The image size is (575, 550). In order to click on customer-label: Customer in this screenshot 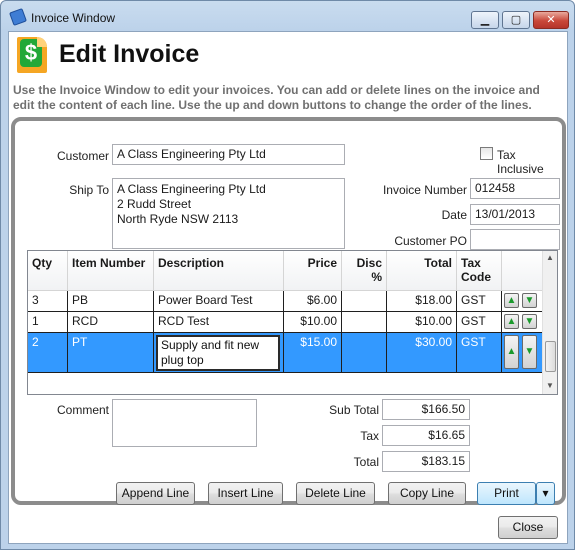, I will do `click(82, 156)`.